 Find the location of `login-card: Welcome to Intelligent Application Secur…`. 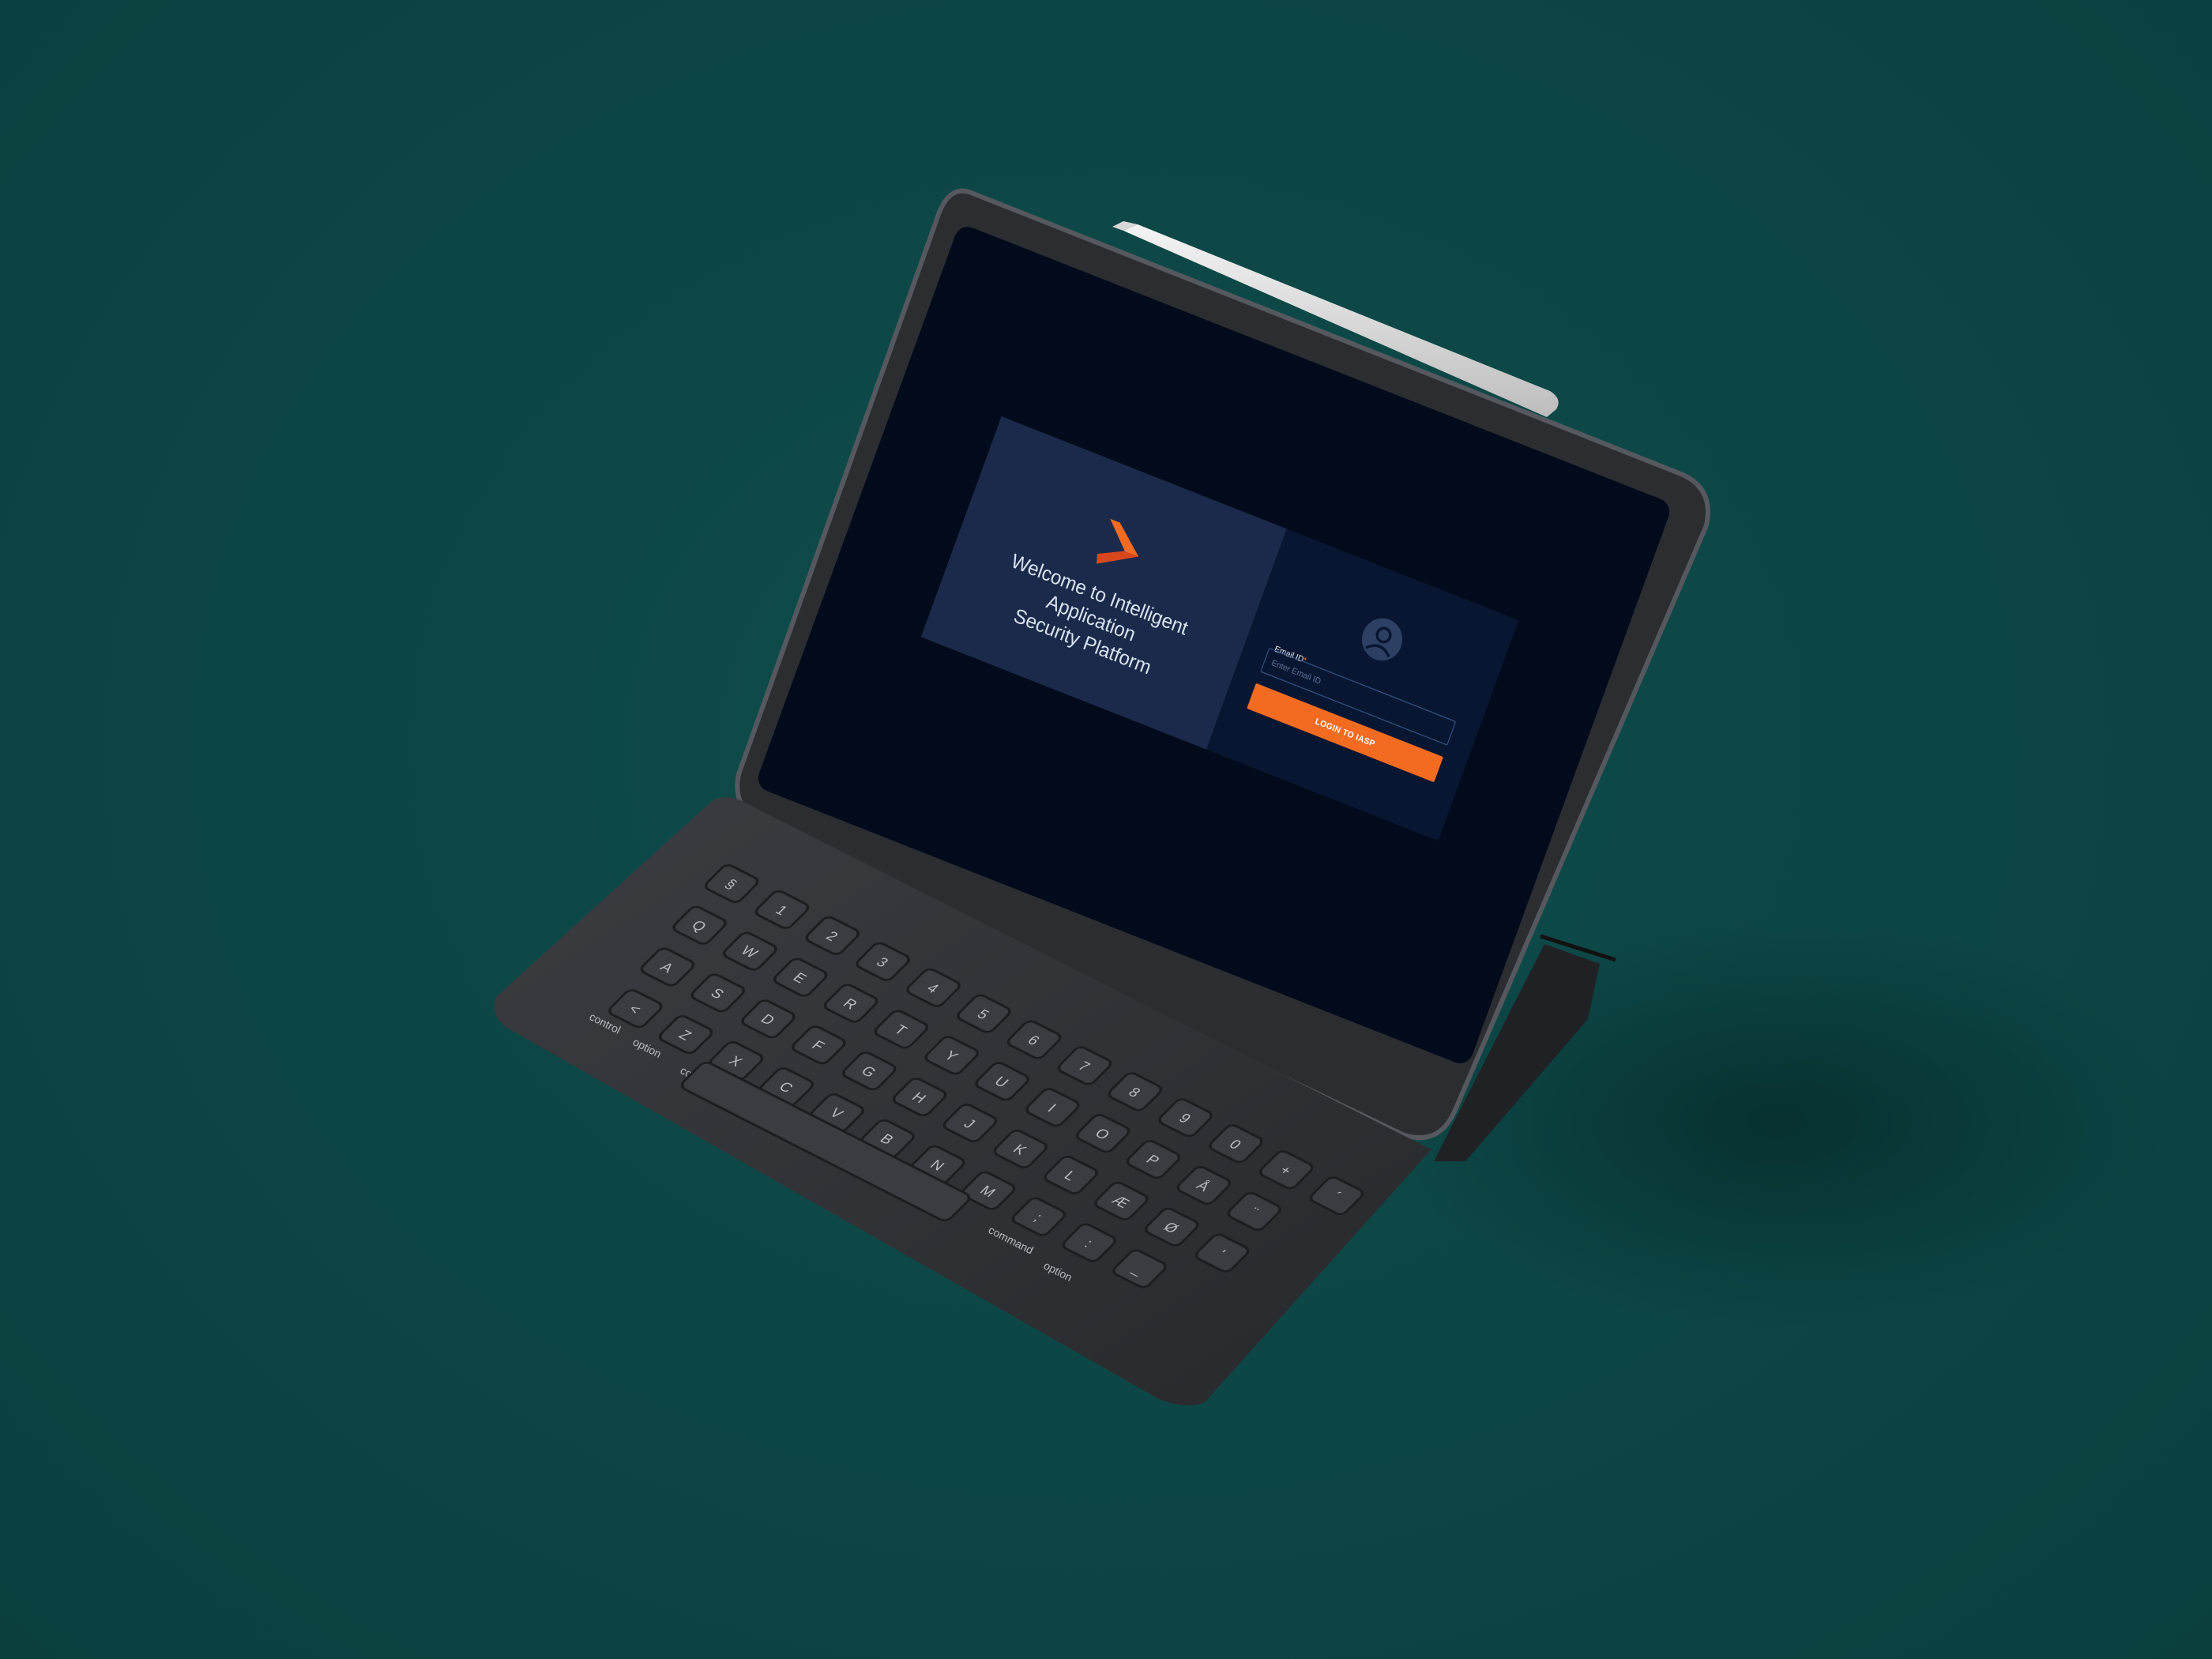

login-card: Welcome to Intelligent Application Secur… is located at coordinates (1220, 629).